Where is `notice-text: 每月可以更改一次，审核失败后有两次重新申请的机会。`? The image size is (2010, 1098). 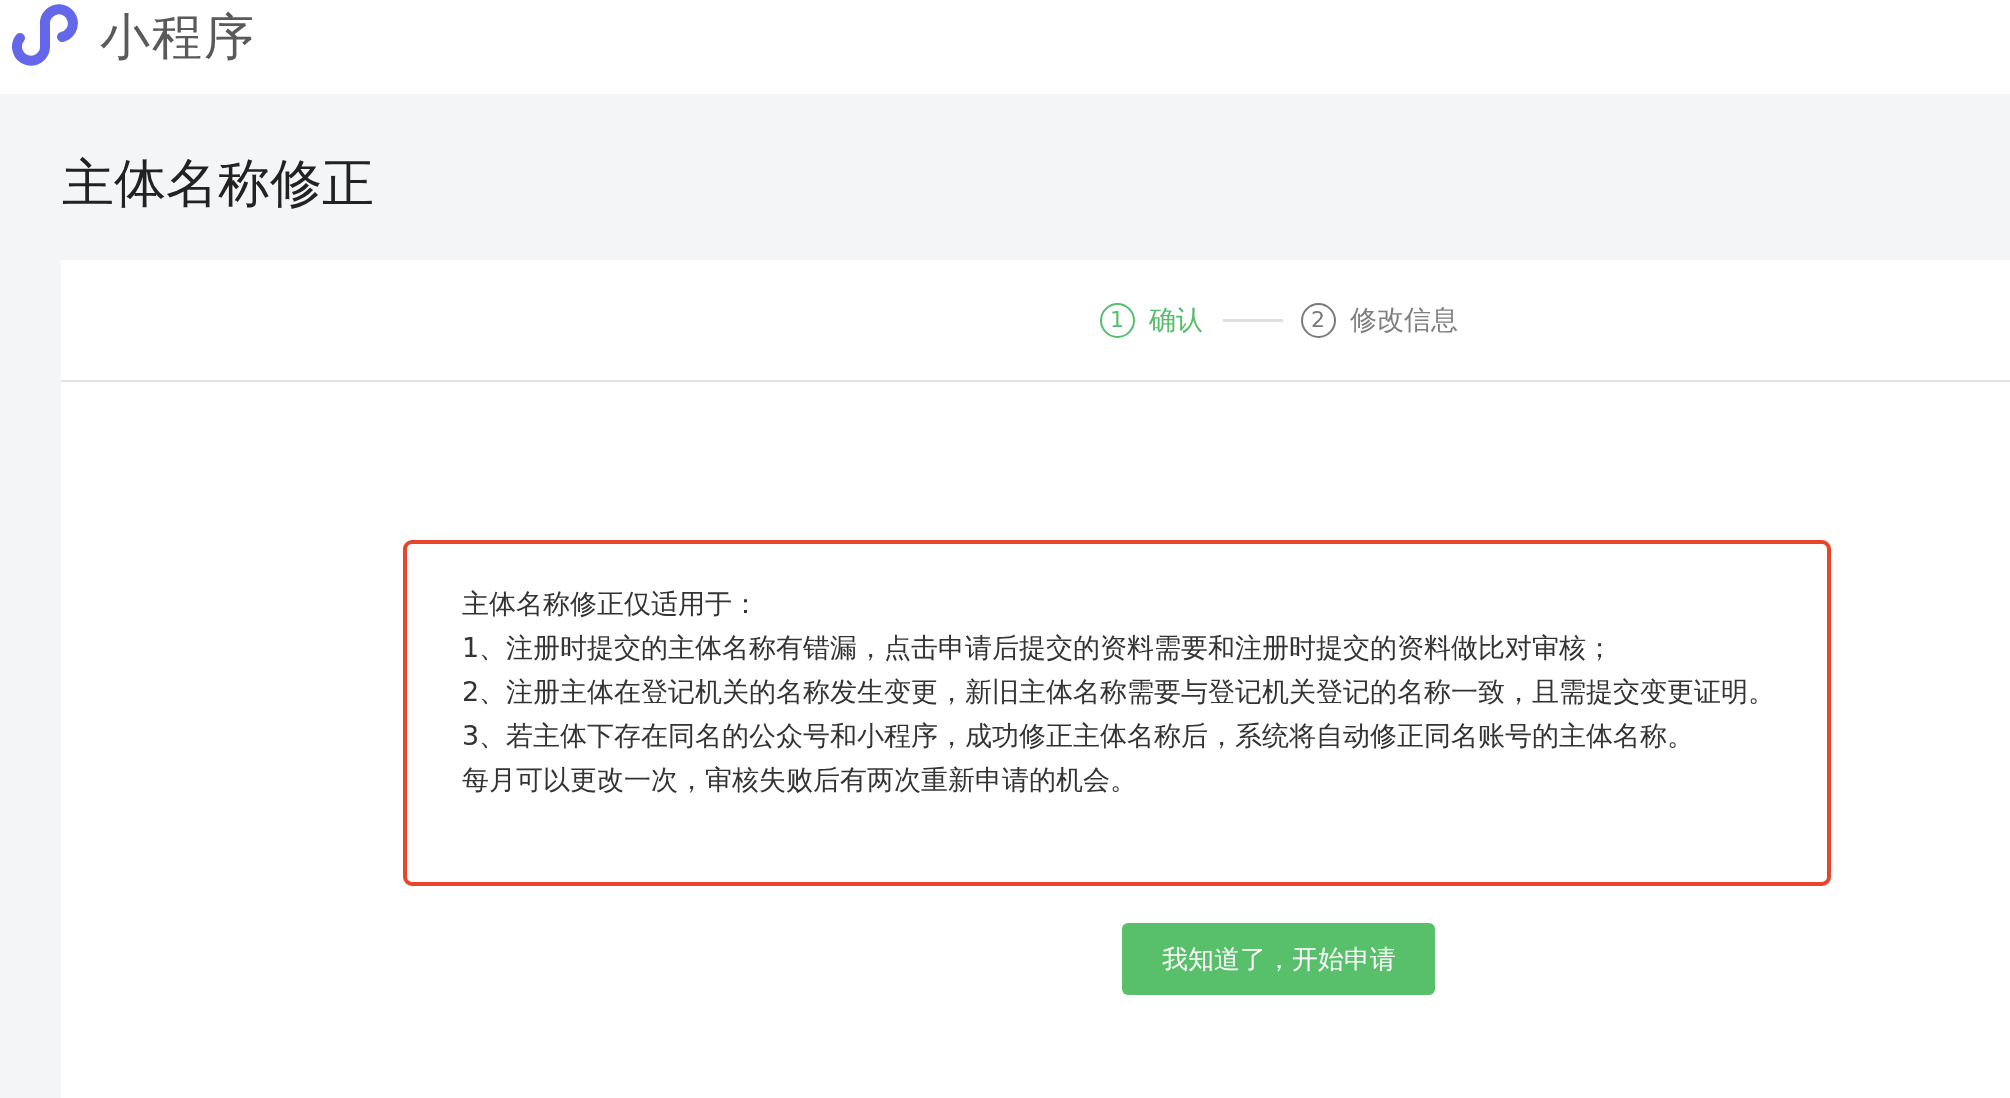 notice-text: 每月可以更改一次，审核失败后有两次重新申请的机会。 is located at coordinates (799, 780).